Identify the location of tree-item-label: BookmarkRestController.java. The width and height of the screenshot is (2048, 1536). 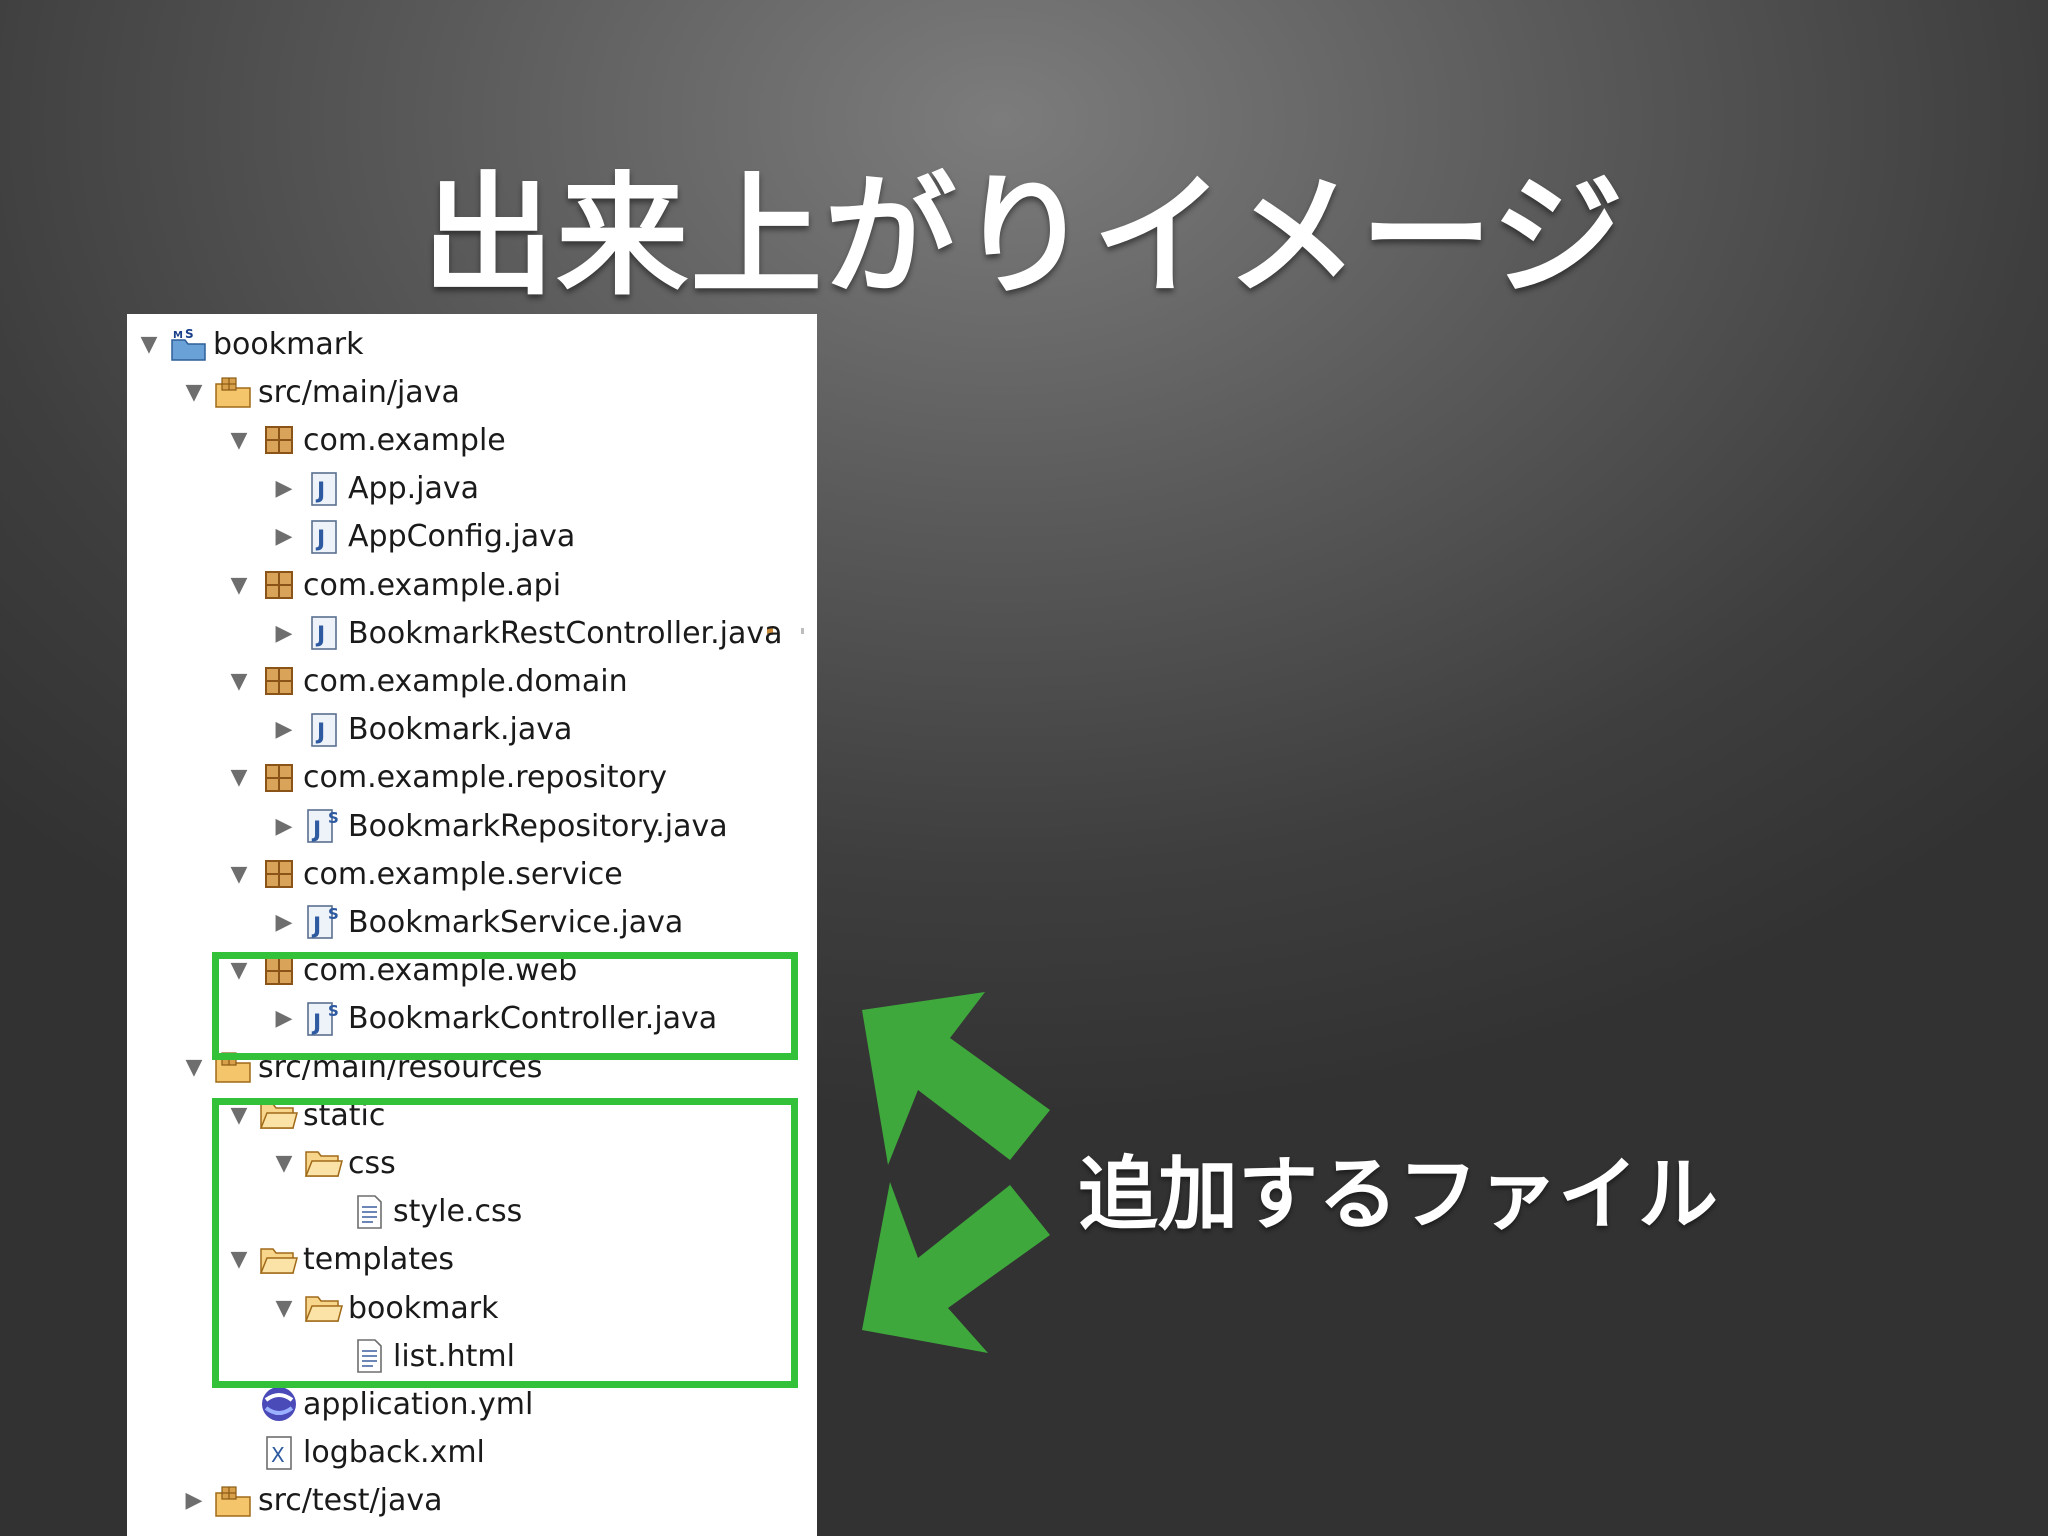
(565, 633).